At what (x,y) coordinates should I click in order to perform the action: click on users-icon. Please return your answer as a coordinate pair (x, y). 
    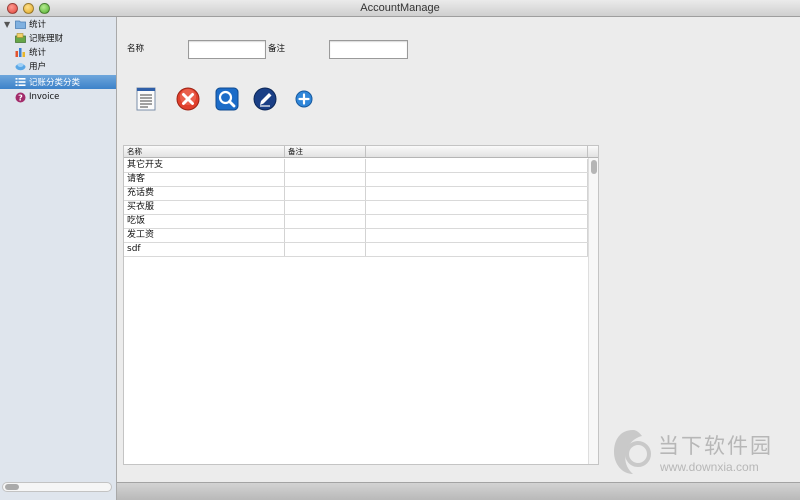
    Looking at the image, I should click on (20, 67).